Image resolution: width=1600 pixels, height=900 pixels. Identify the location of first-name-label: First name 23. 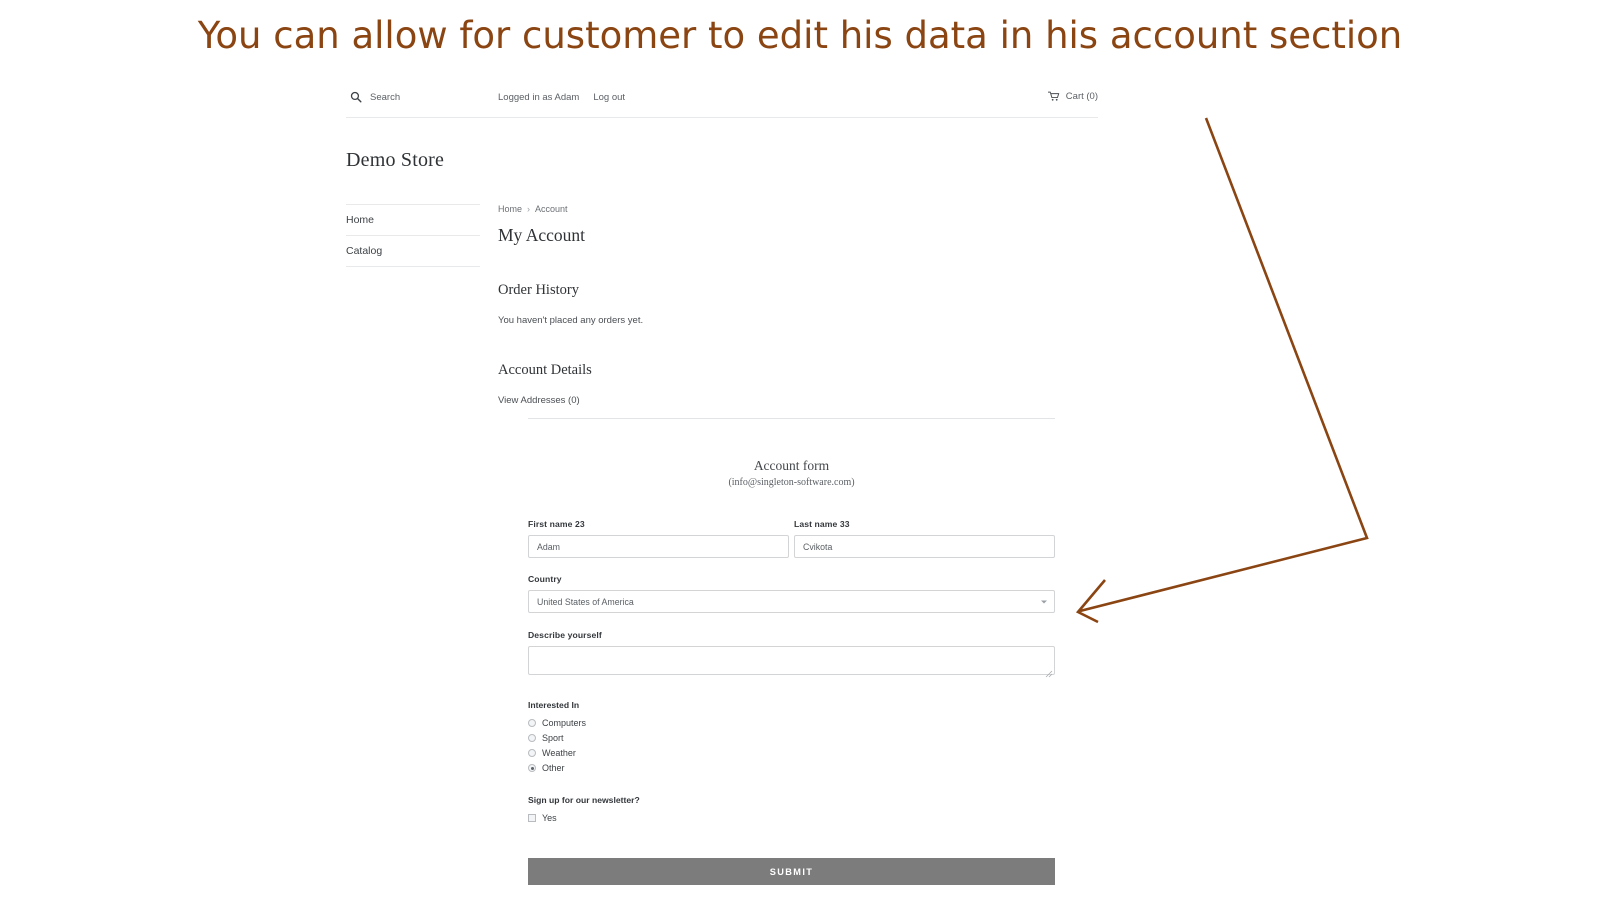
(556, 524).